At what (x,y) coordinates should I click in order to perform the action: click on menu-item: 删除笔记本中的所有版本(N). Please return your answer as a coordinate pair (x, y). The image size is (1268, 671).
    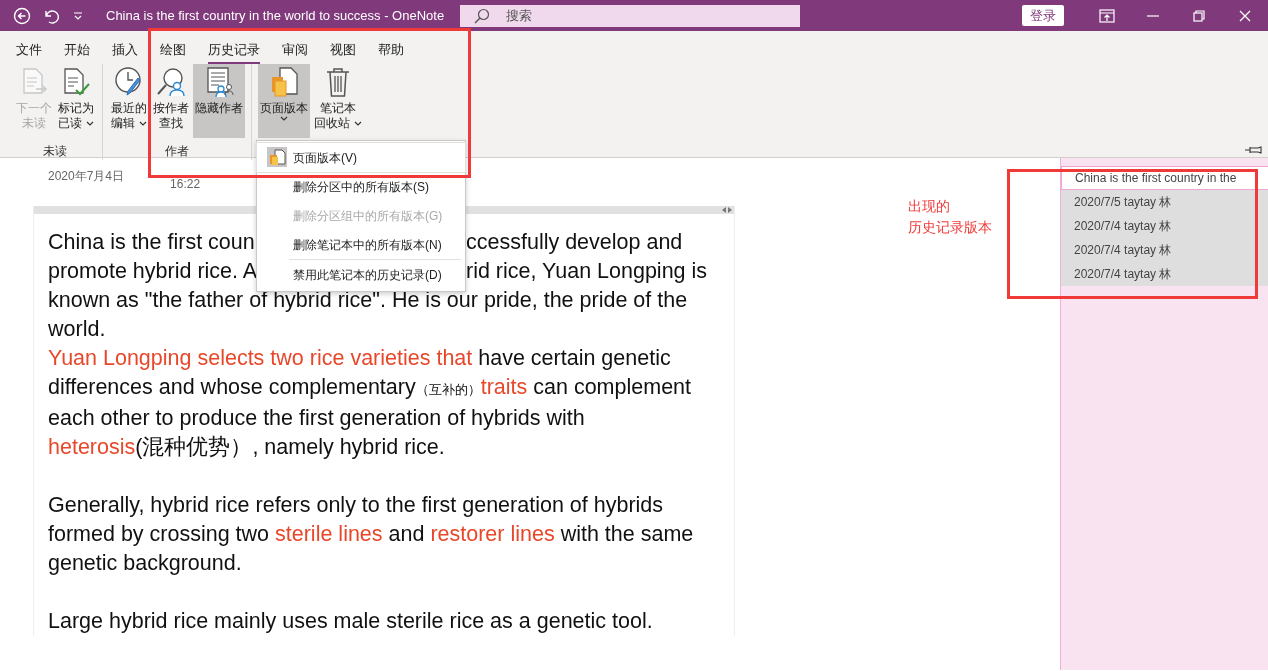
    Looking at the image, I should click on (361, 244).